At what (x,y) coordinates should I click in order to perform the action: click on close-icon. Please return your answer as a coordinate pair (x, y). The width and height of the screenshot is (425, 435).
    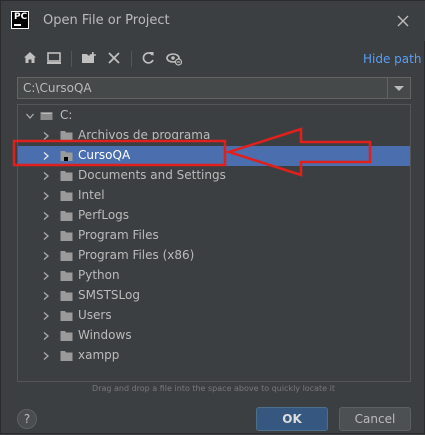
    Looking at the image, I should click on (403, 21).